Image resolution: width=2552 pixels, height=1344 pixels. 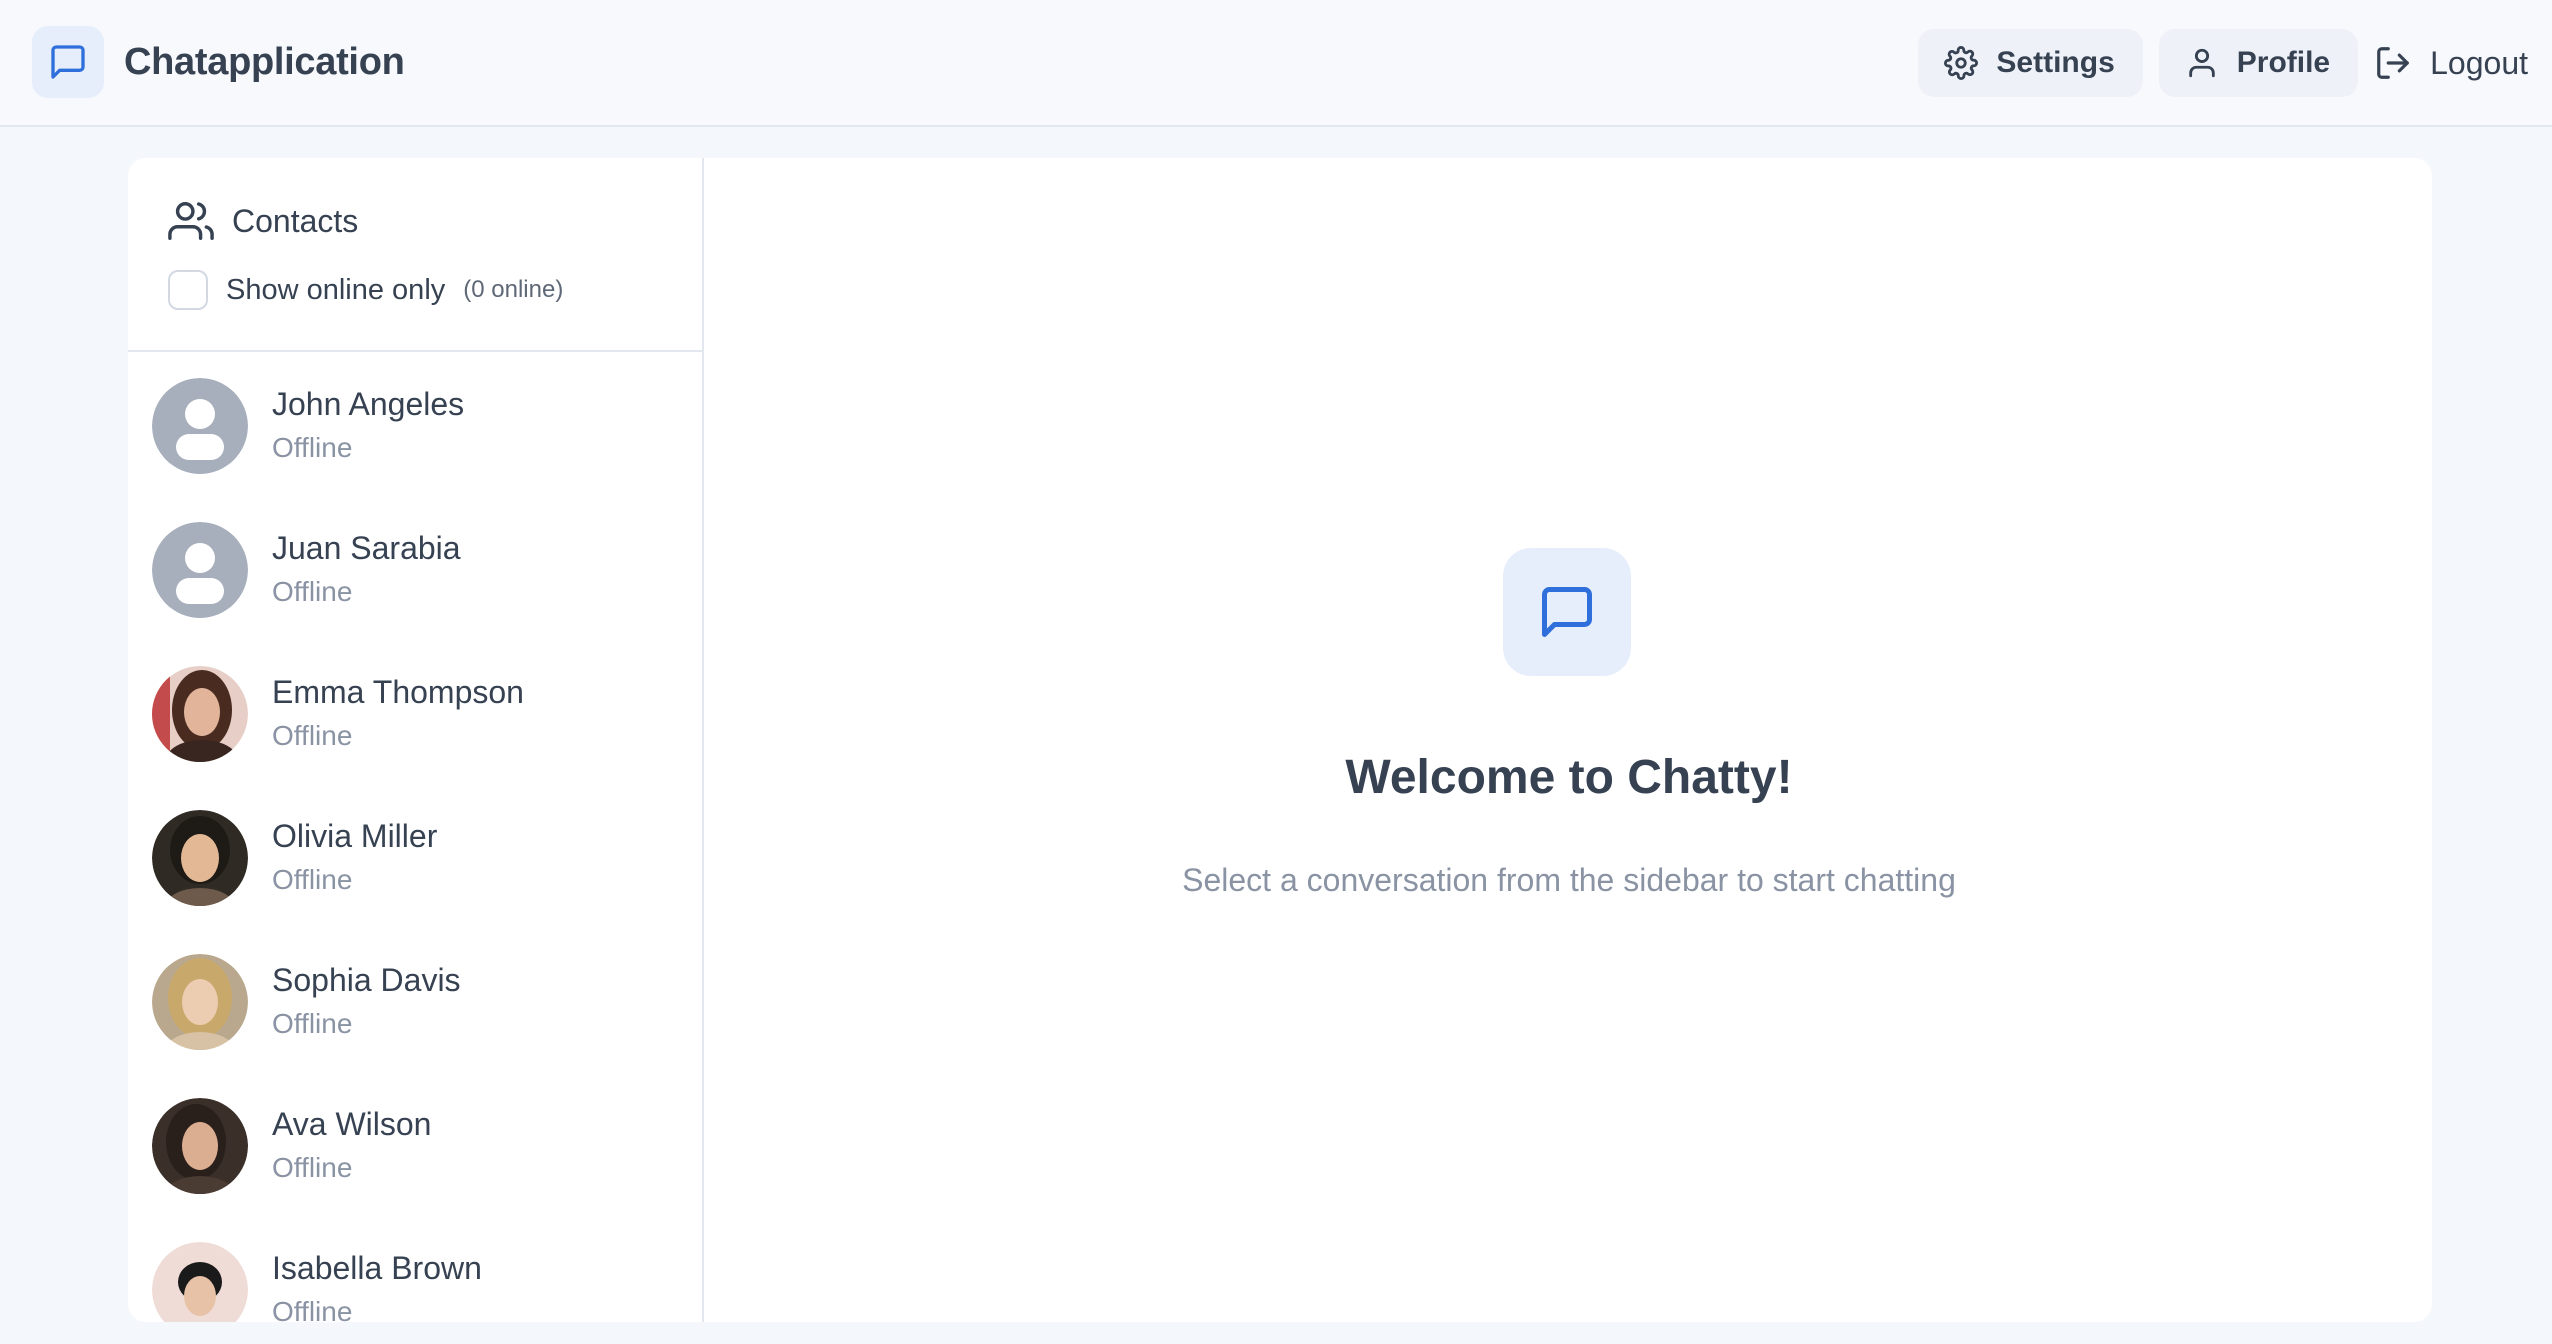 I want to click on user-icon, so click(x=2202, y=63).